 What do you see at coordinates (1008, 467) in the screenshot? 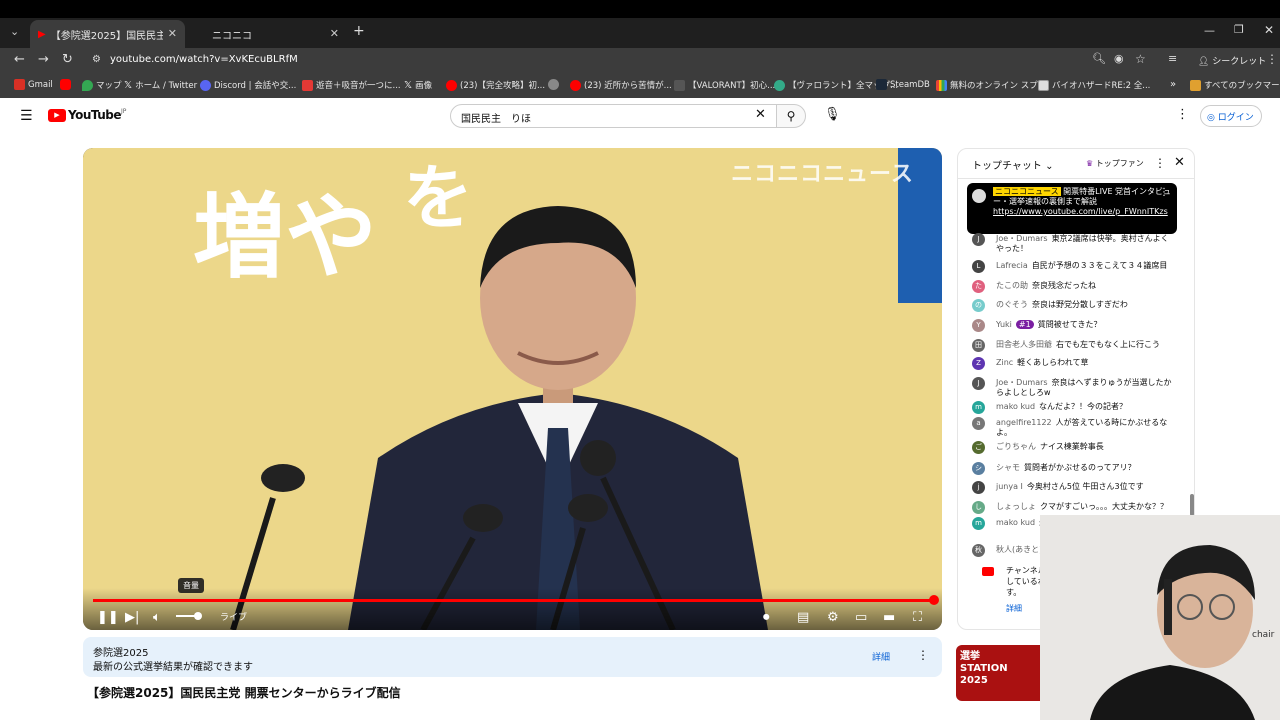
I see `chat-author: シャモ` at bounding box center [1008, 467].